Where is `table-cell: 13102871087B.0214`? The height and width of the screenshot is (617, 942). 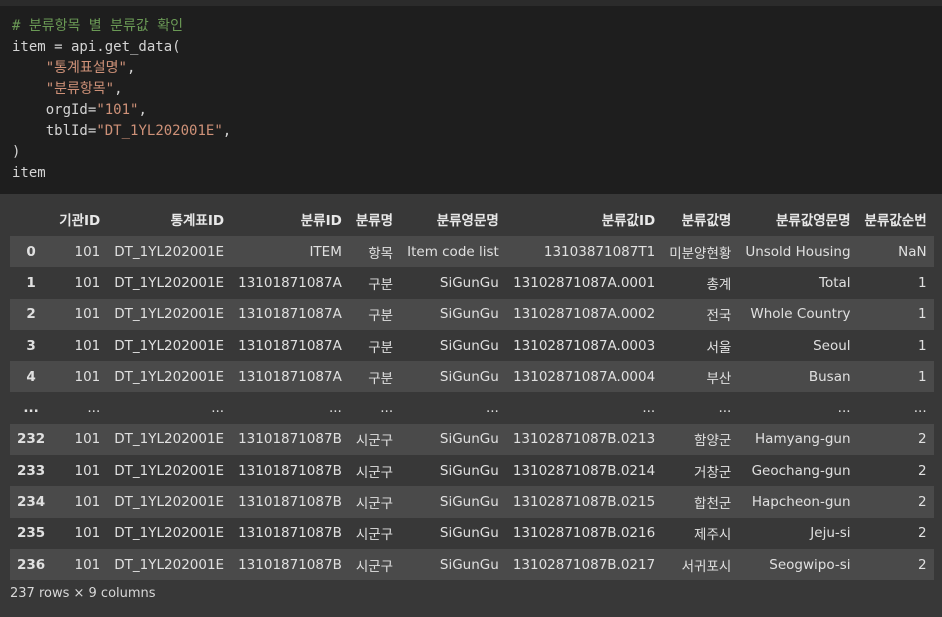 table-cell: 13102871087B.0214 is located at coordinates (584, 471).